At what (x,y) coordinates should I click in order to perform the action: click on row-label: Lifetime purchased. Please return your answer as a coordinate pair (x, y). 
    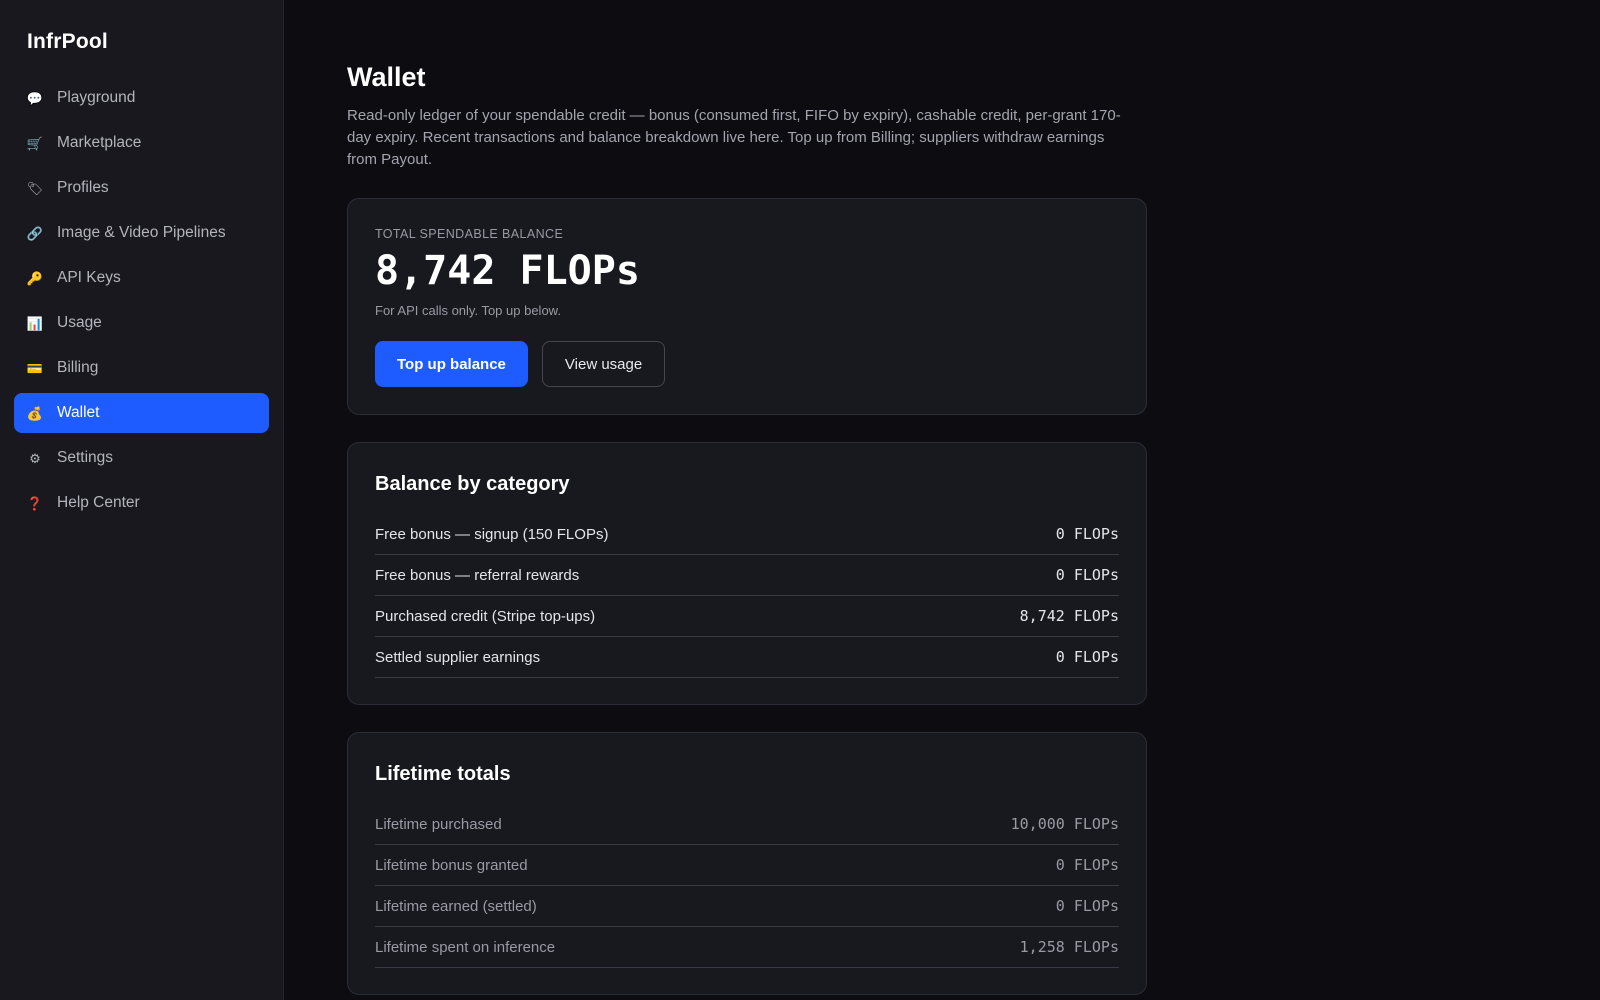
    Looking at the image, I should click on (438, 824).